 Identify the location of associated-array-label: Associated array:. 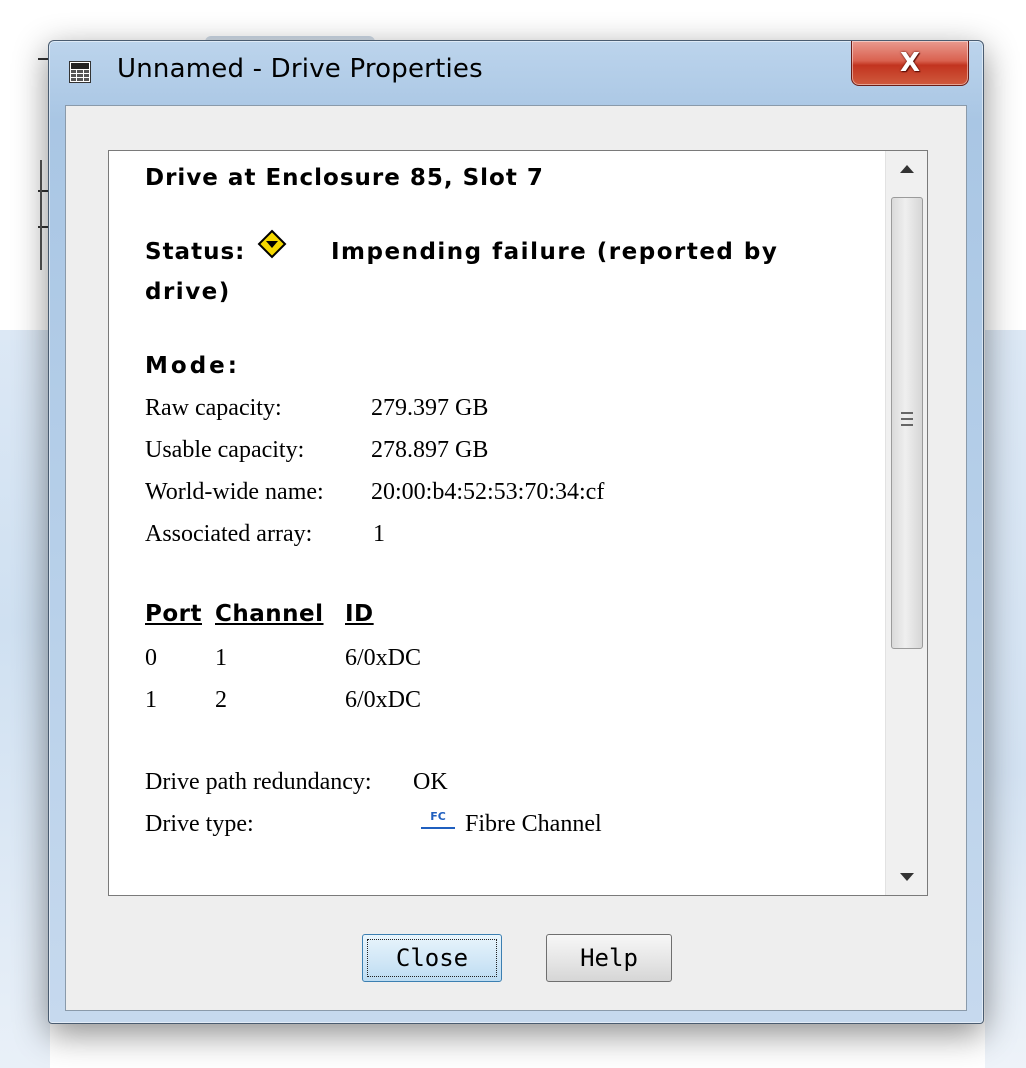
(229, 534).